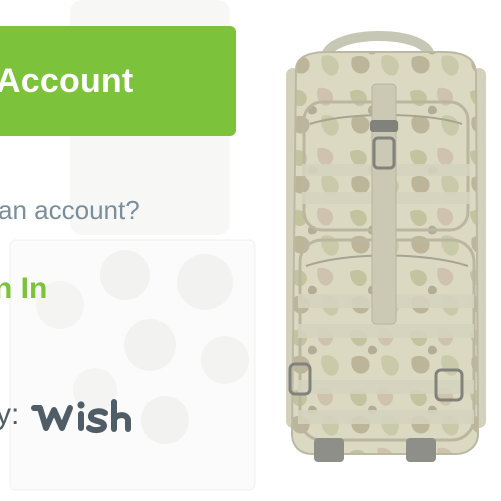 The image size is (501, 501). I want to click on create-account-button: Account, so click(118, 81).